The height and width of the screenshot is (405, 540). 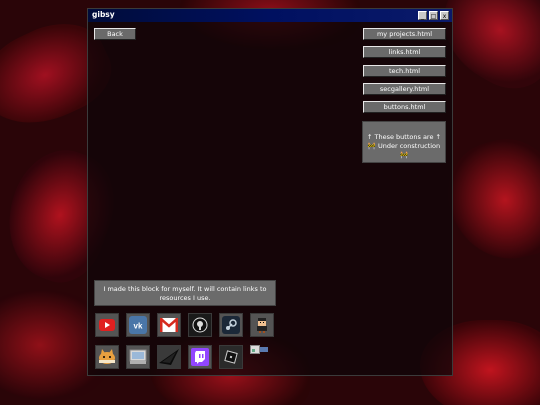 I want to click on title-bar: gibsy _ □ x, so click(x=270, y=15).